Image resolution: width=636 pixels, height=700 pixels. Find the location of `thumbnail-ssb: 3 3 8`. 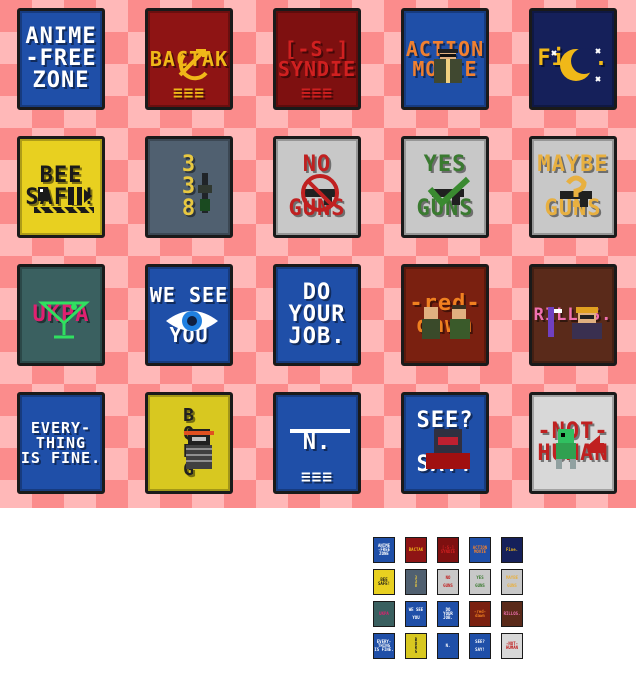

thumbnail-ssb: 3 3 8 is located at coordinates (416, 582).